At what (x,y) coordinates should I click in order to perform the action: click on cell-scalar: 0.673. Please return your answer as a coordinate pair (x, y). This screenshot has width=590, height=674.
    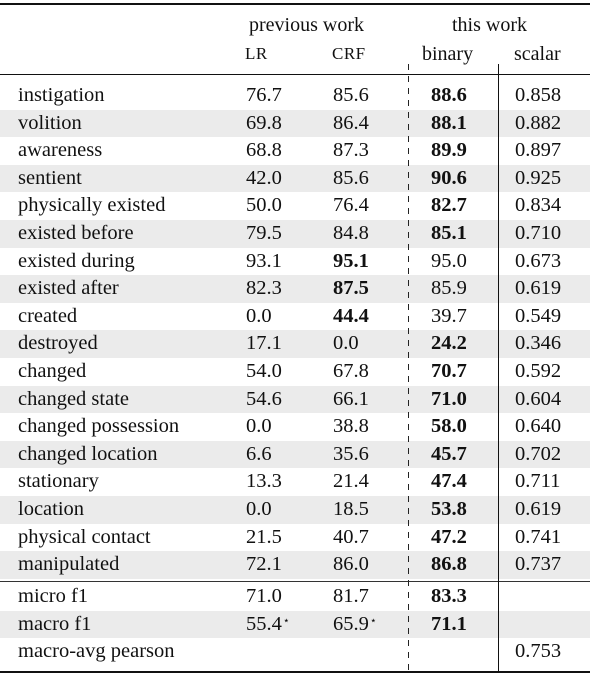
    Looking at the image, I should click on (538, 260).